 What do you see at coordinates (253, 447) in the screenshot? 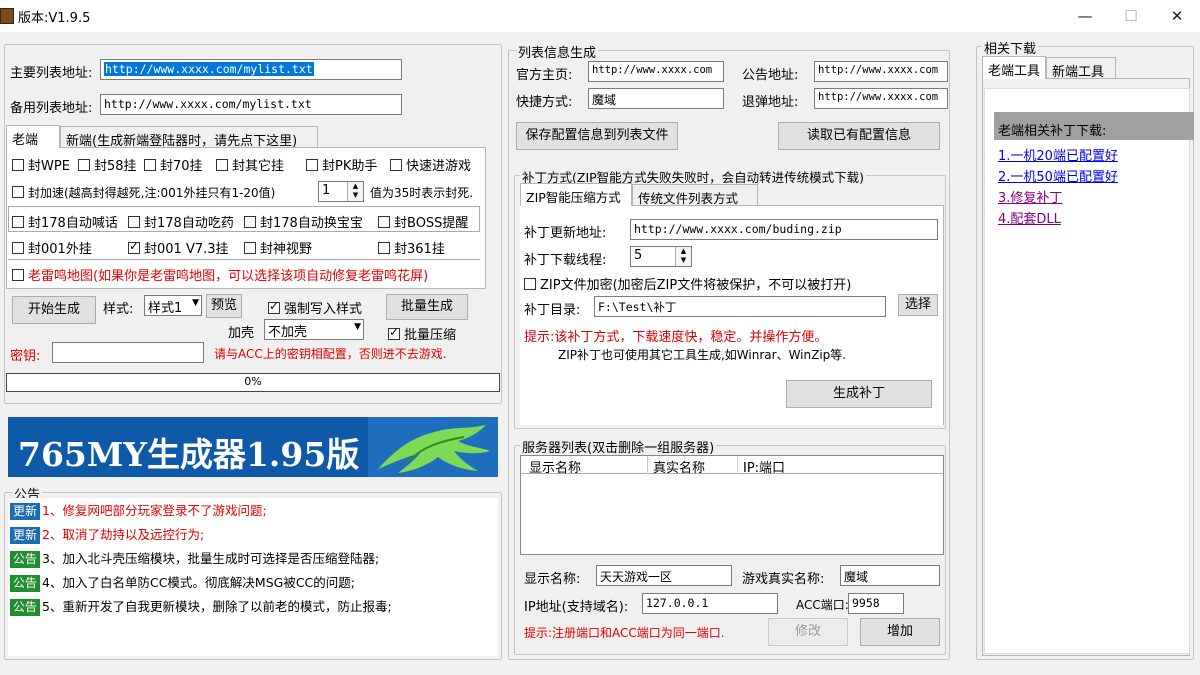
I see `banner: 765MY生成器1.95版` at bounding box center [253, 447].